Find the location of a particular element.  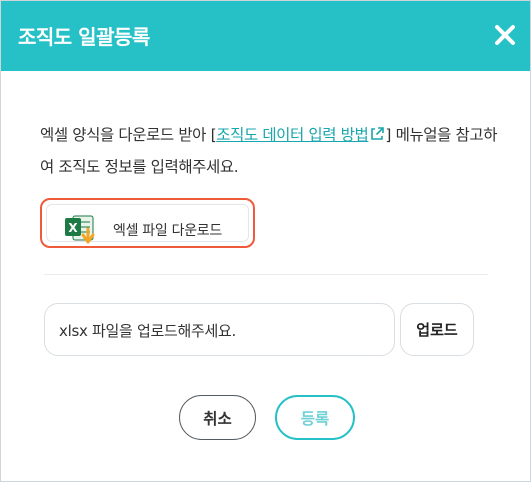

excel-download-button: X 엑셀 파일 다운로드 is located at coordinates (147, 223).